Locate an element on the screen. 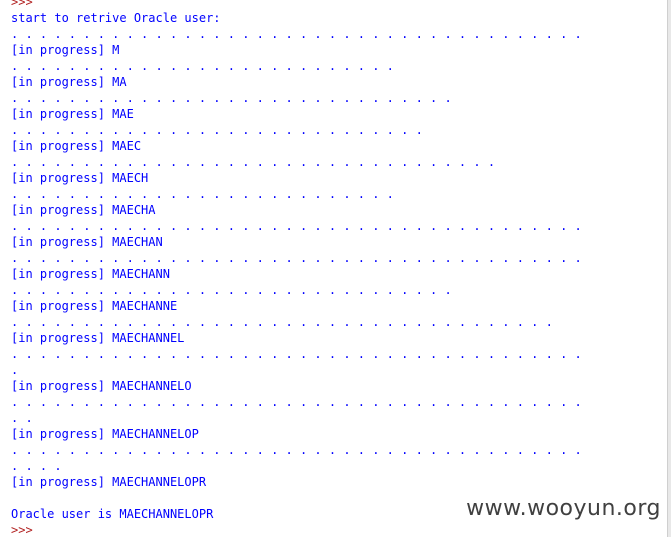 The height and width of the screenshot is (538, 671). progress-line: [in progress] MAECHAN is located at coordinates (335, 242).